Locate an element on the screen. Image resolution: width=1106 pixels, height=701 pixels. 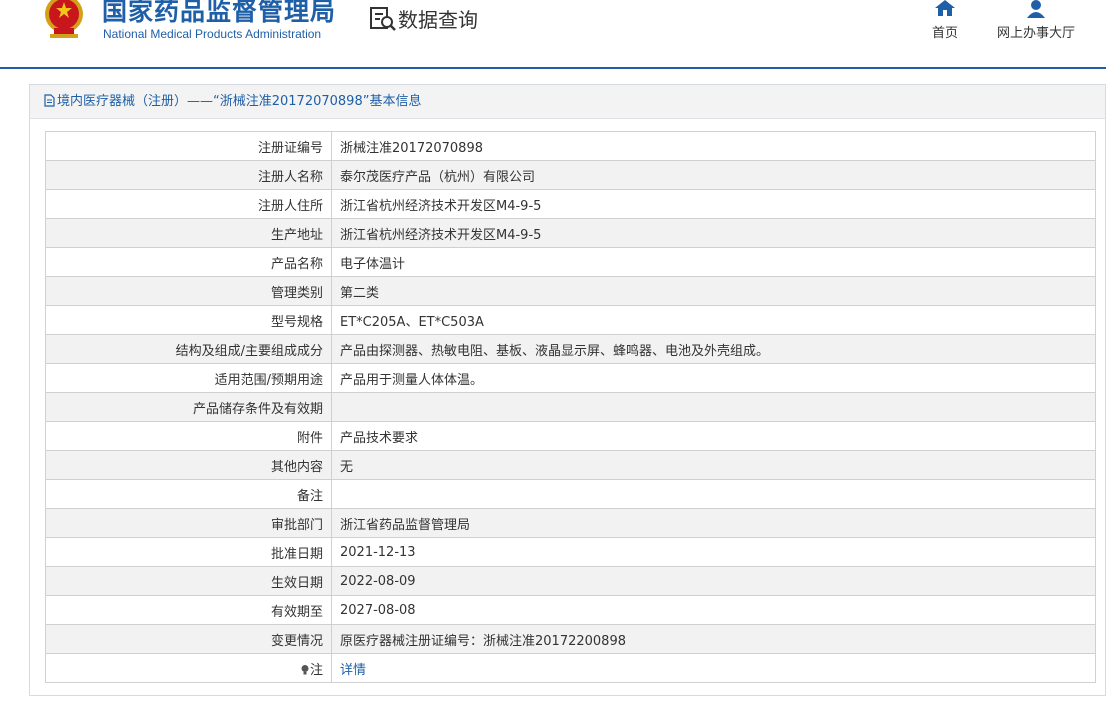
table-row: 附件 产品技术要求 is located at coordinates (570, 436).